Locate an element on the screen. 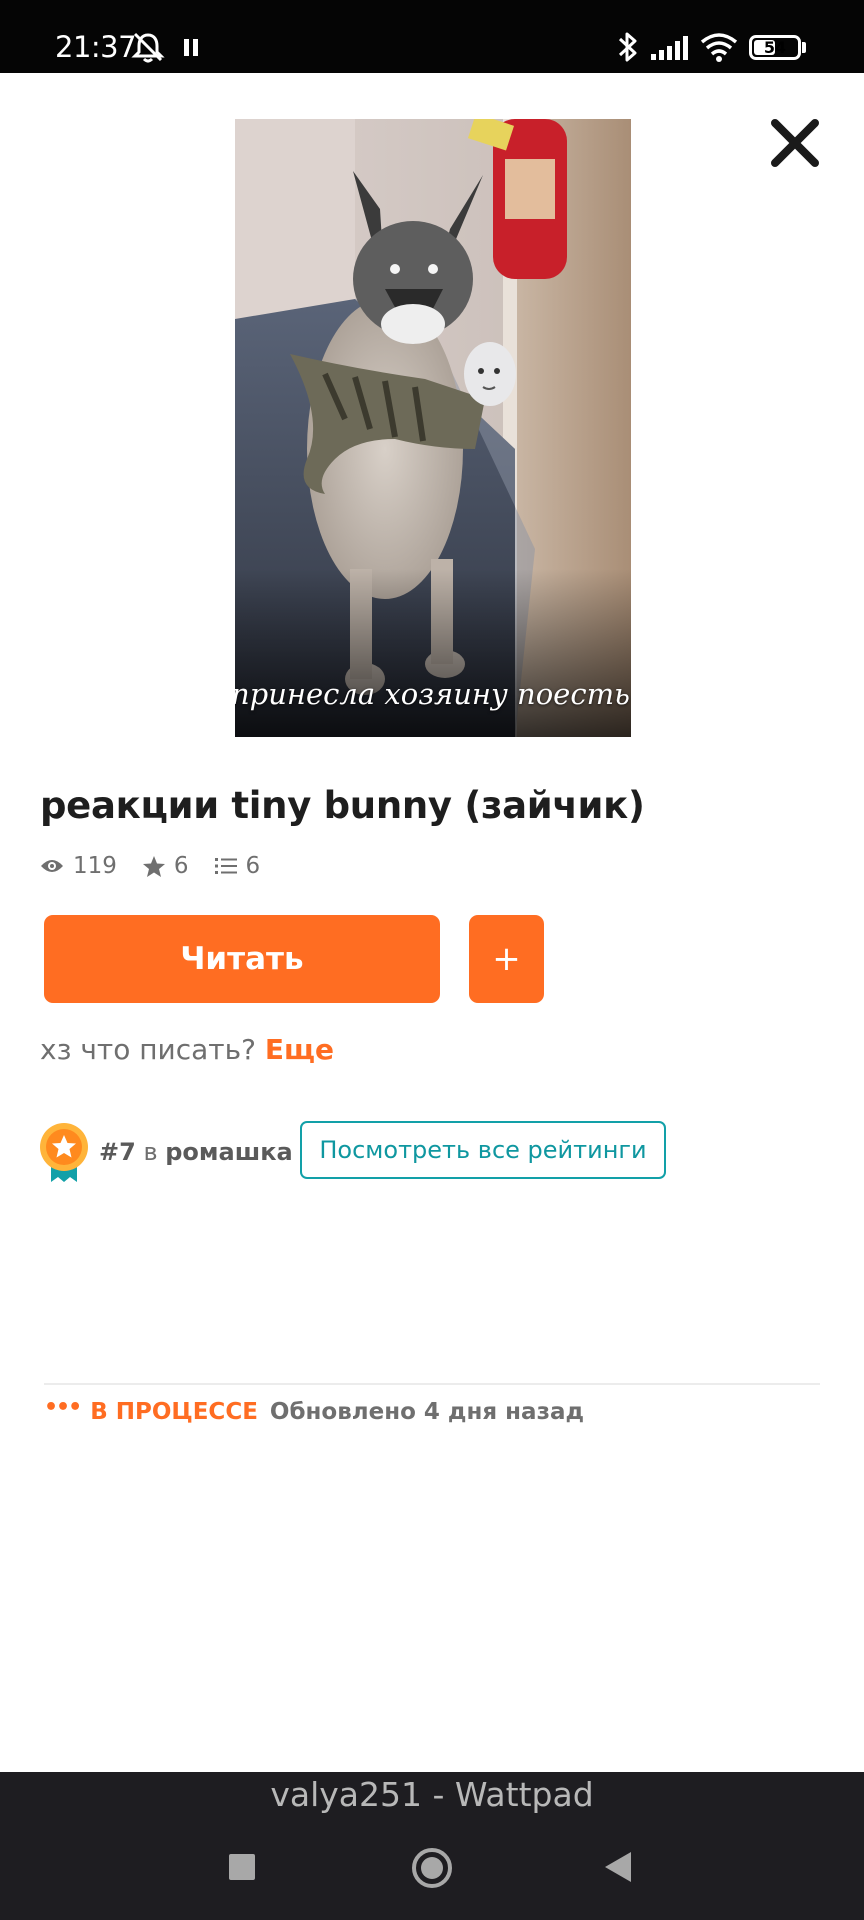 The width and height of the screenshot is (864, 1920). pause-icon is located at coordinates (191, 50).